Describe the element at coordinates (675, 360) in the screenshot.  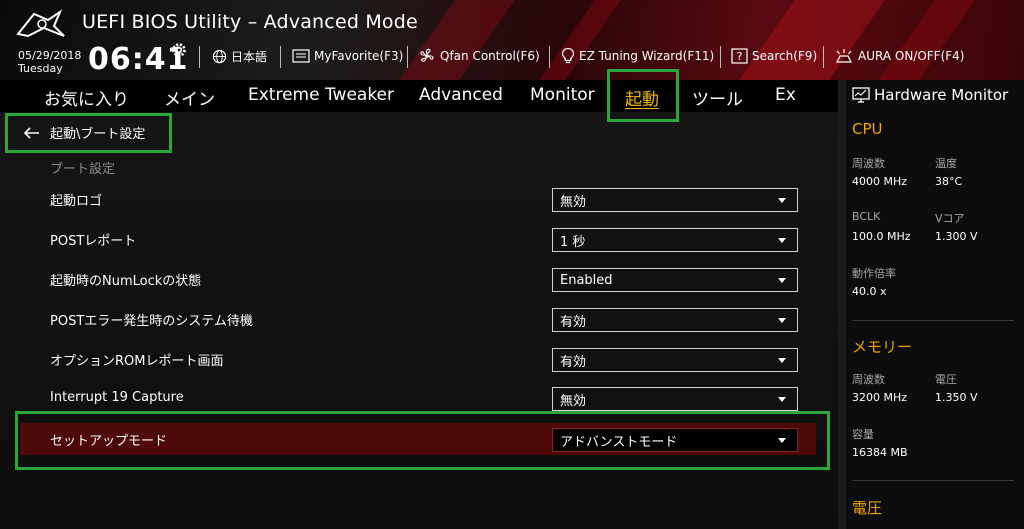
I see `option-rom-select: 有効` at that location.